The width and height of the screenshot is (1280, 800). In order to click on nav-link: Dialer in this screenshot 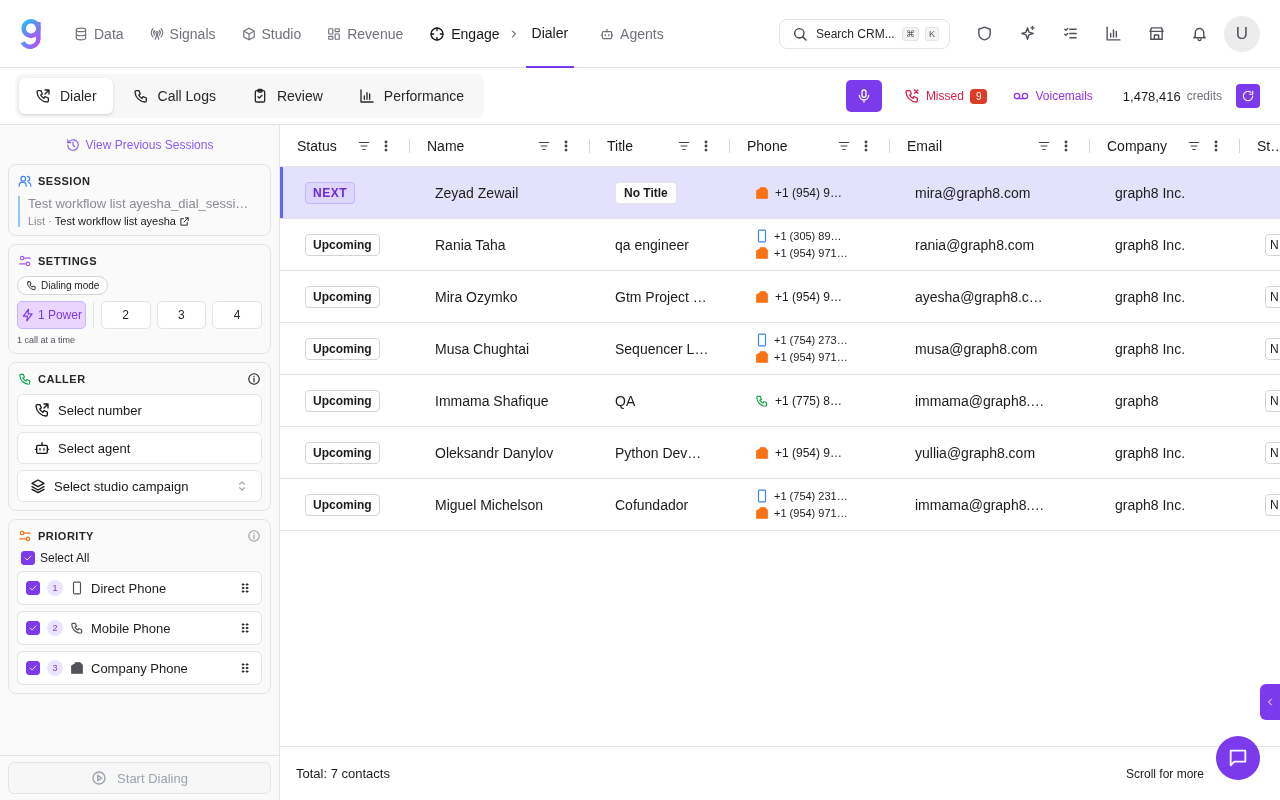, I will do `click(550, 34)`.